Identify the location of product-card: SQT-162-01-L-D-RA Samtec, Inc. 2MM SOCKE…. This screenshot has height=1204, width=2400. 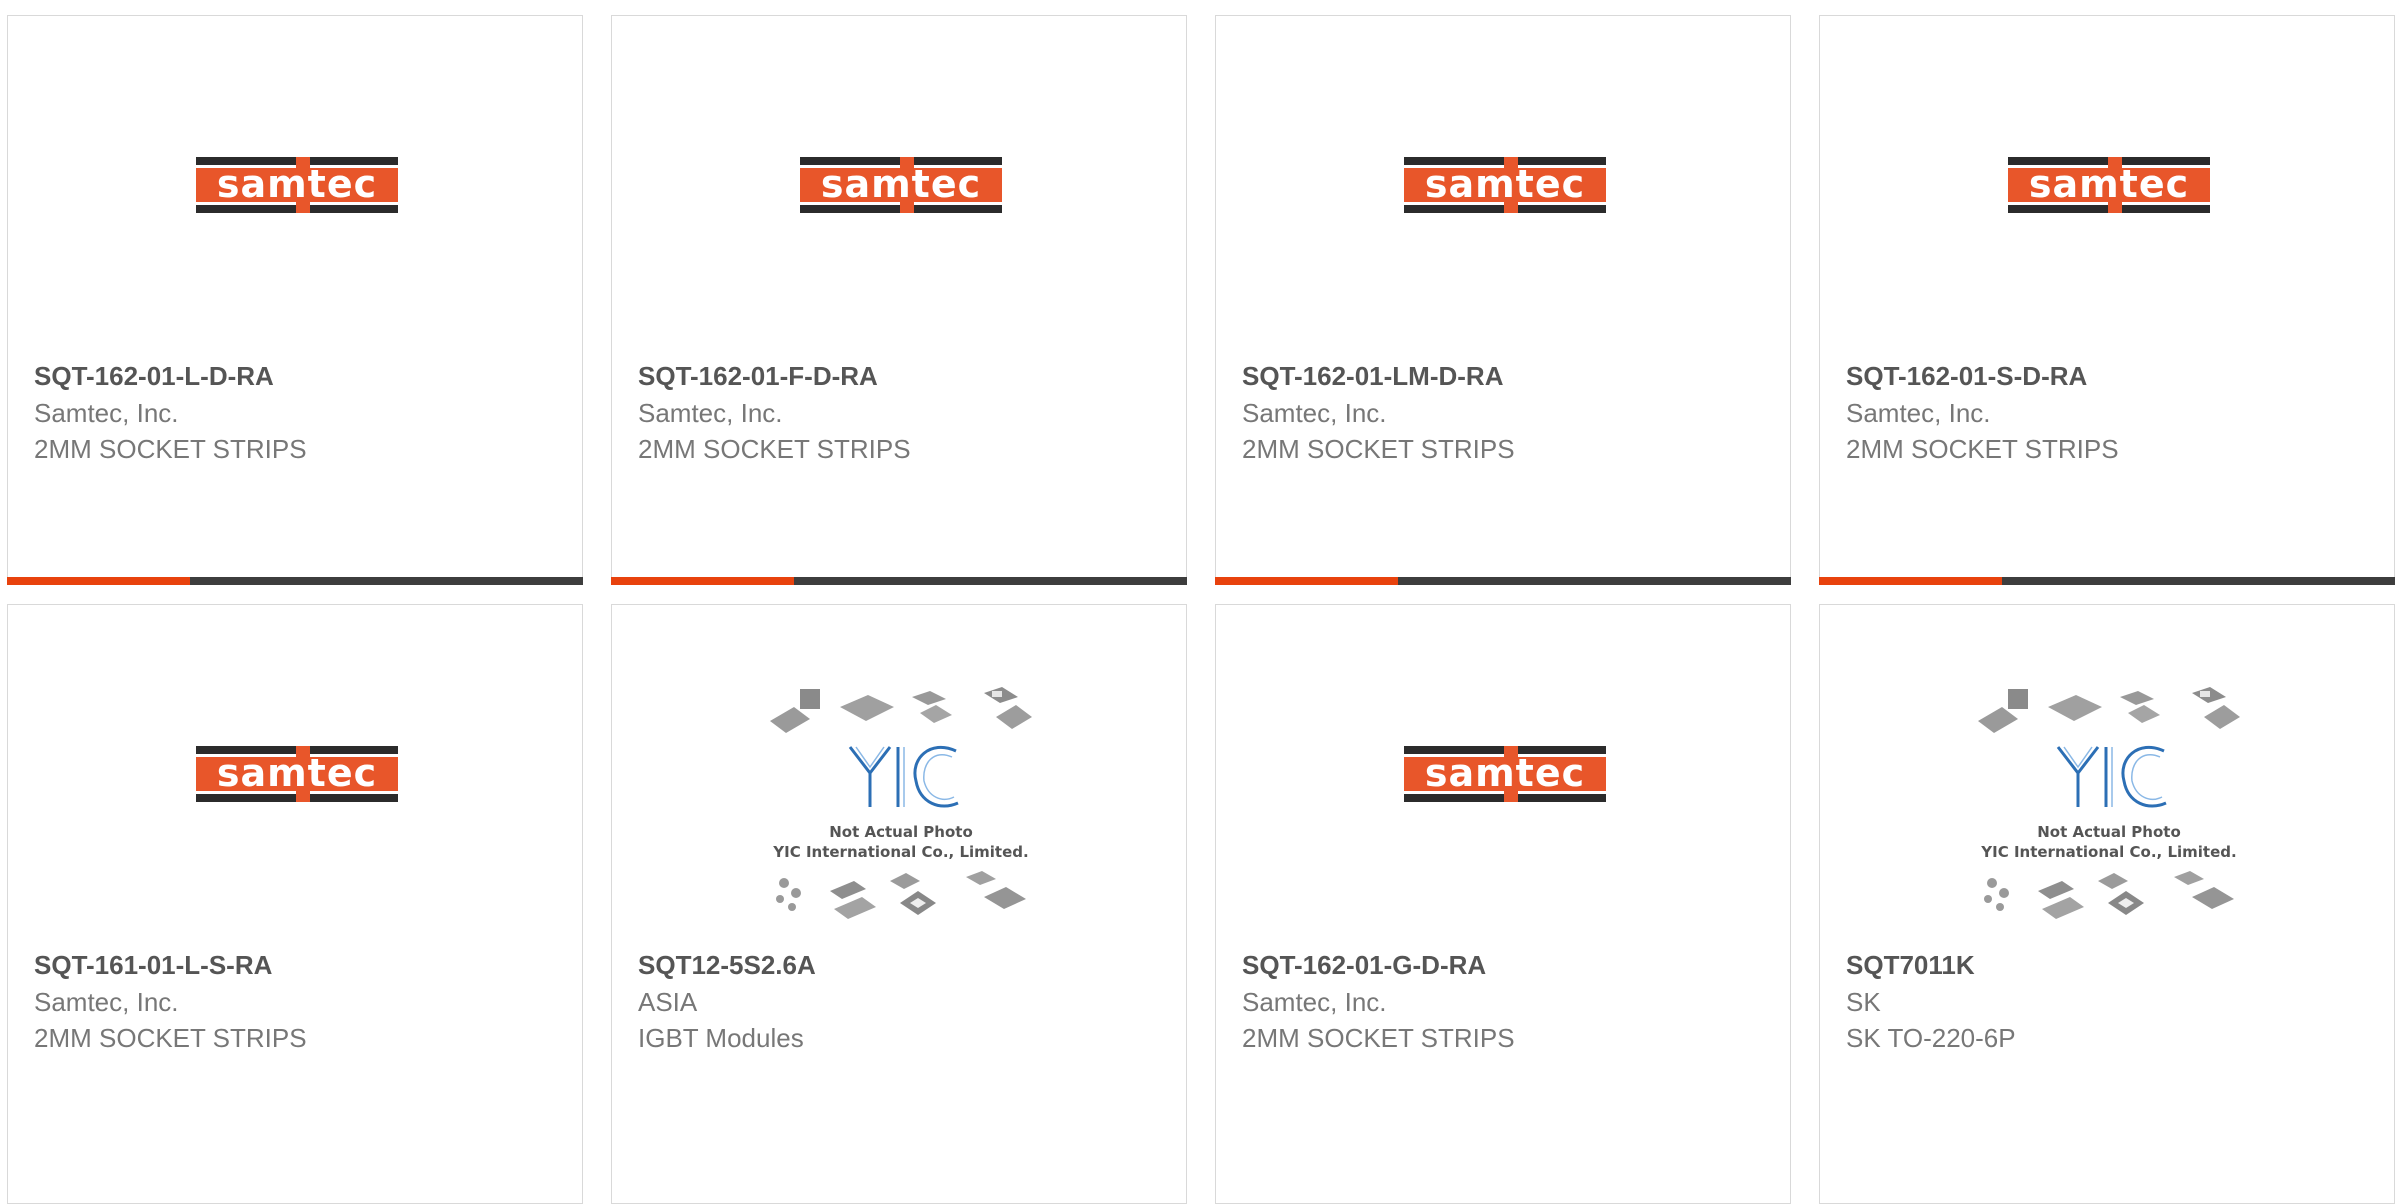
(295, 300).